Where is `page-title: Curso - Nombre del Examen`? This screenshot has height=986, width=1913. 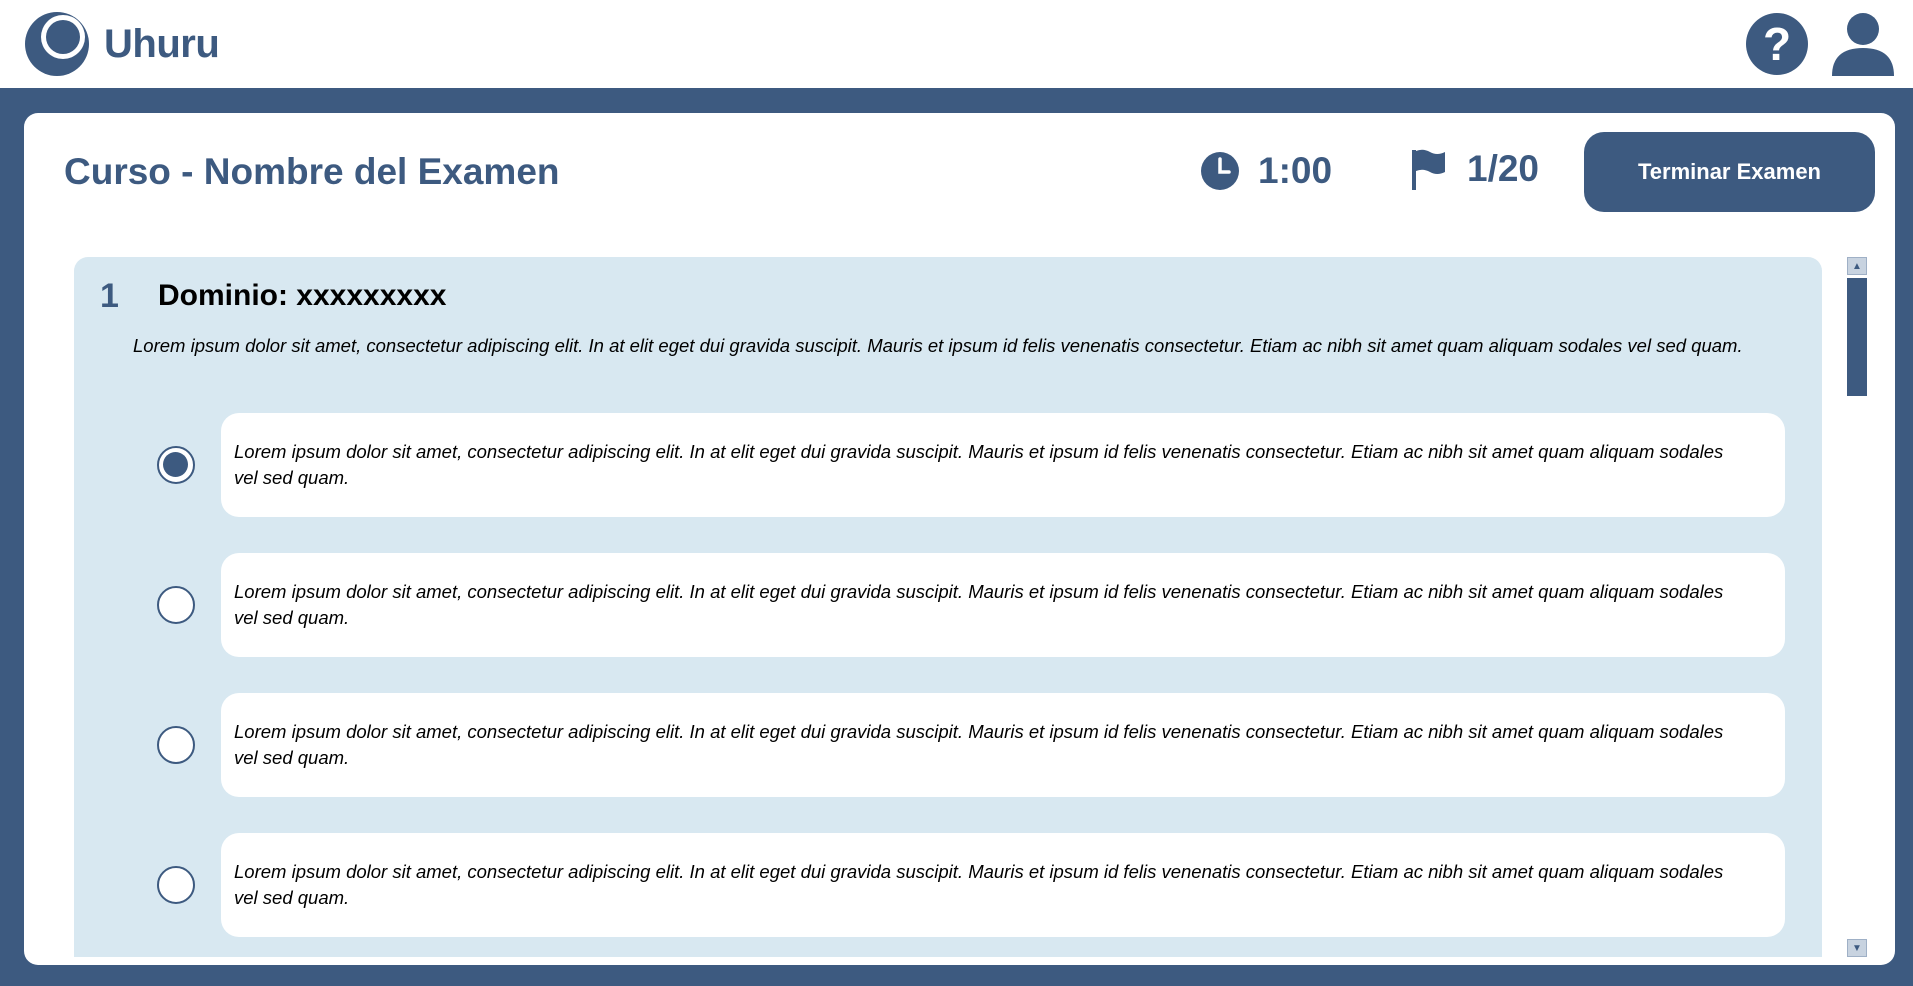 page-title: Curso - Nombre del Examen is located at coordinates (312, 171).